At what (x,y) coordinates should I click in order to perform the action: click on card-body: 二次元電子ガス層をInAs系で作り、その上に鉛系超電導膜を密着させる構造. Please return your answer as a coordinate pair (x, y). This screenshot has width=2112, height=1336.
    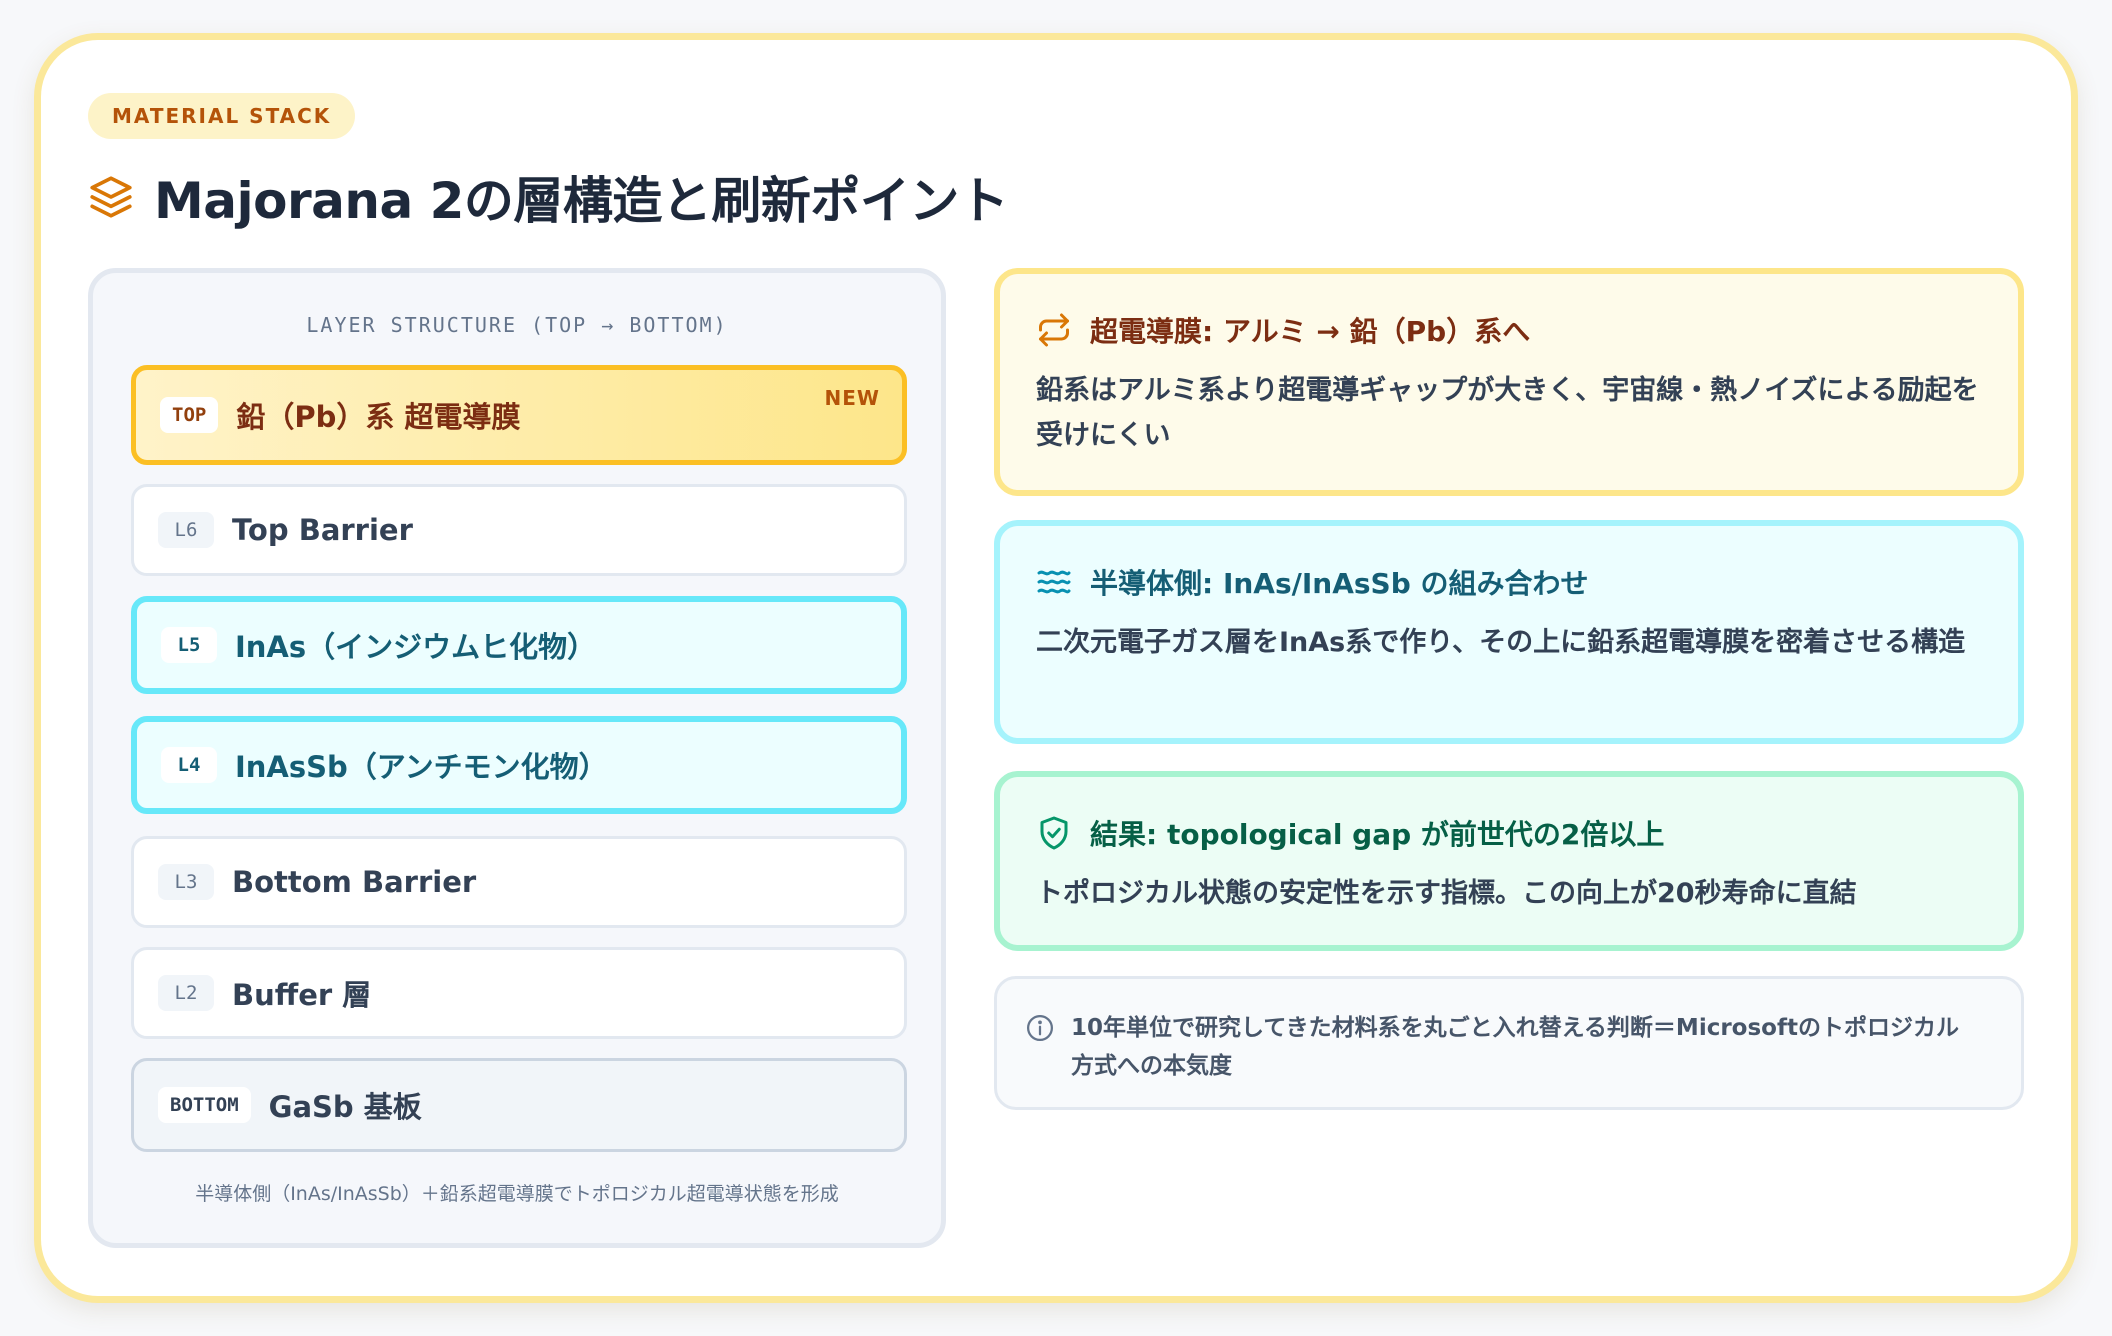
    Looking at the image, I should click on (1501, 642).